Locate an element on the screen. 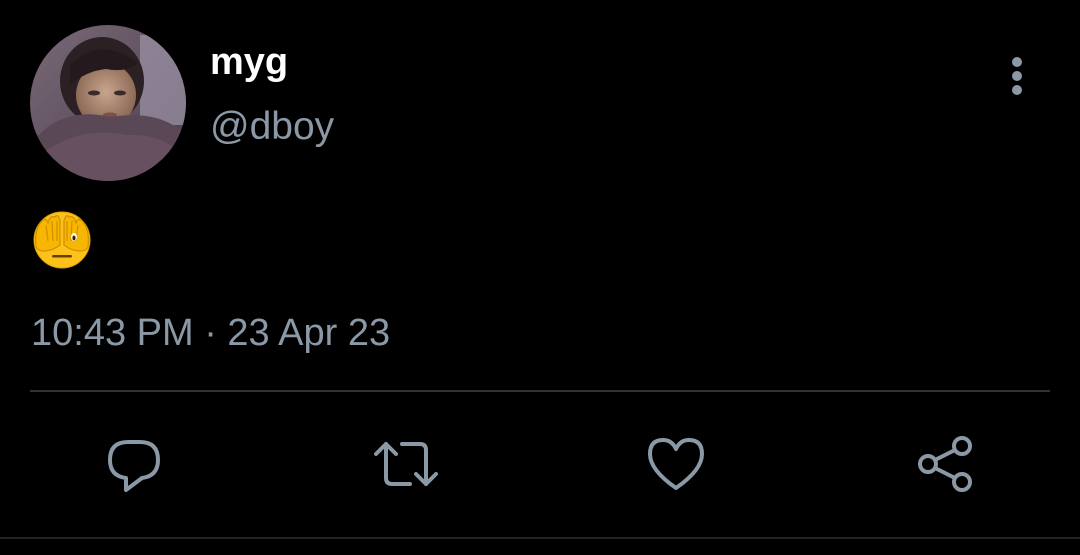 This screenshot has width=1080, height=555. user-handle: @dboy is located at coordinates (272, 127).